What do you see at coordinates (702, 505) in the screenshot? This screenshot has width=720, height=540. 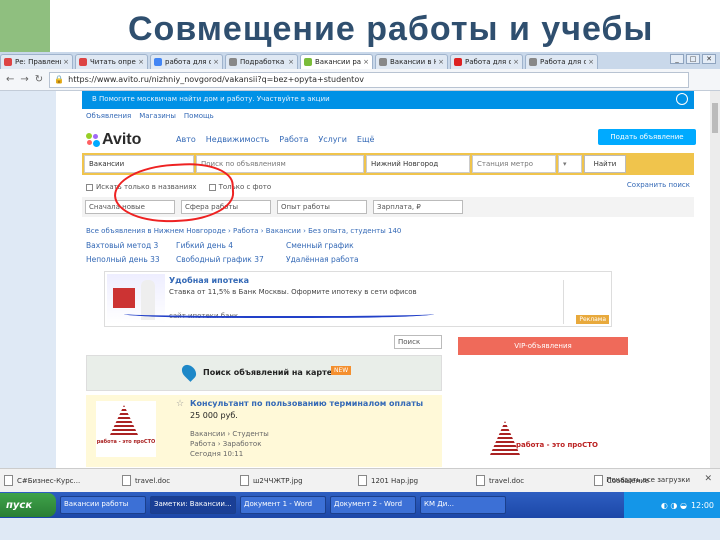 I see `tray-clock: 12:00` at bounding box center [702, 505].